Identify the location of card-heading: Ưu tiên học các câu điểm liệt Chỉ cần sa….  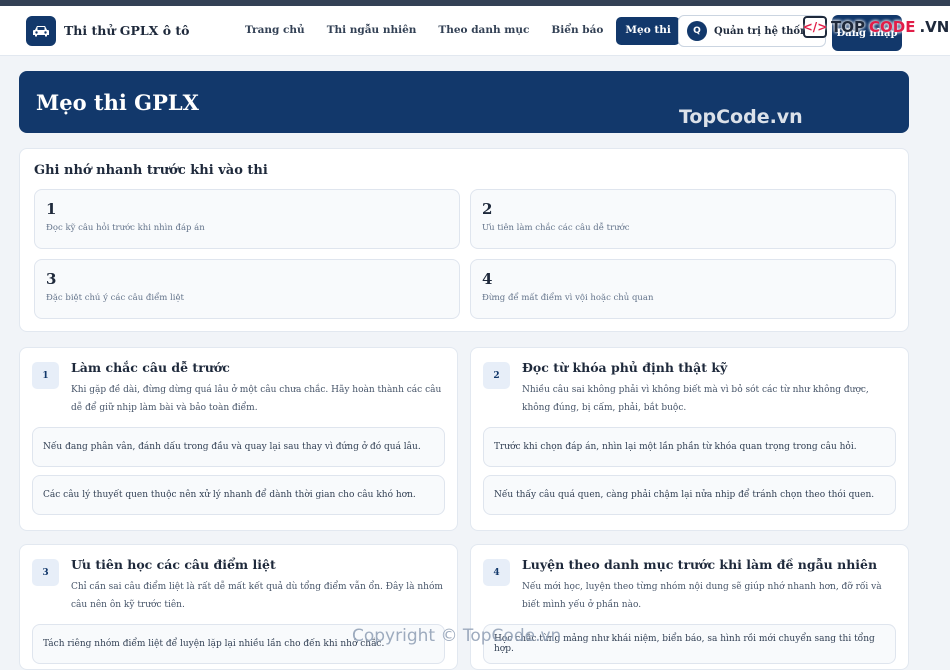
(258, 585).